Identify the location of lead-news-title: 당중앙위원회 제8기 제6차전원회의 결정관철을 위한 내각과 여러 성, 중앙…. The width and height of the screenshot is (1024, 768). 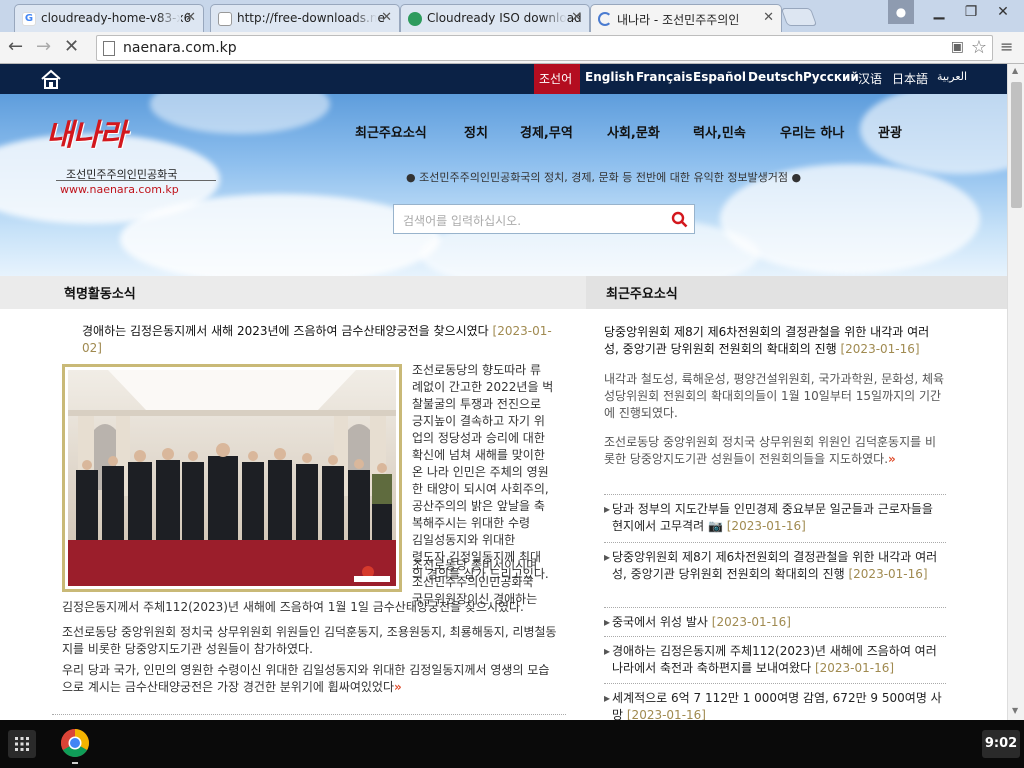
(775, 341).